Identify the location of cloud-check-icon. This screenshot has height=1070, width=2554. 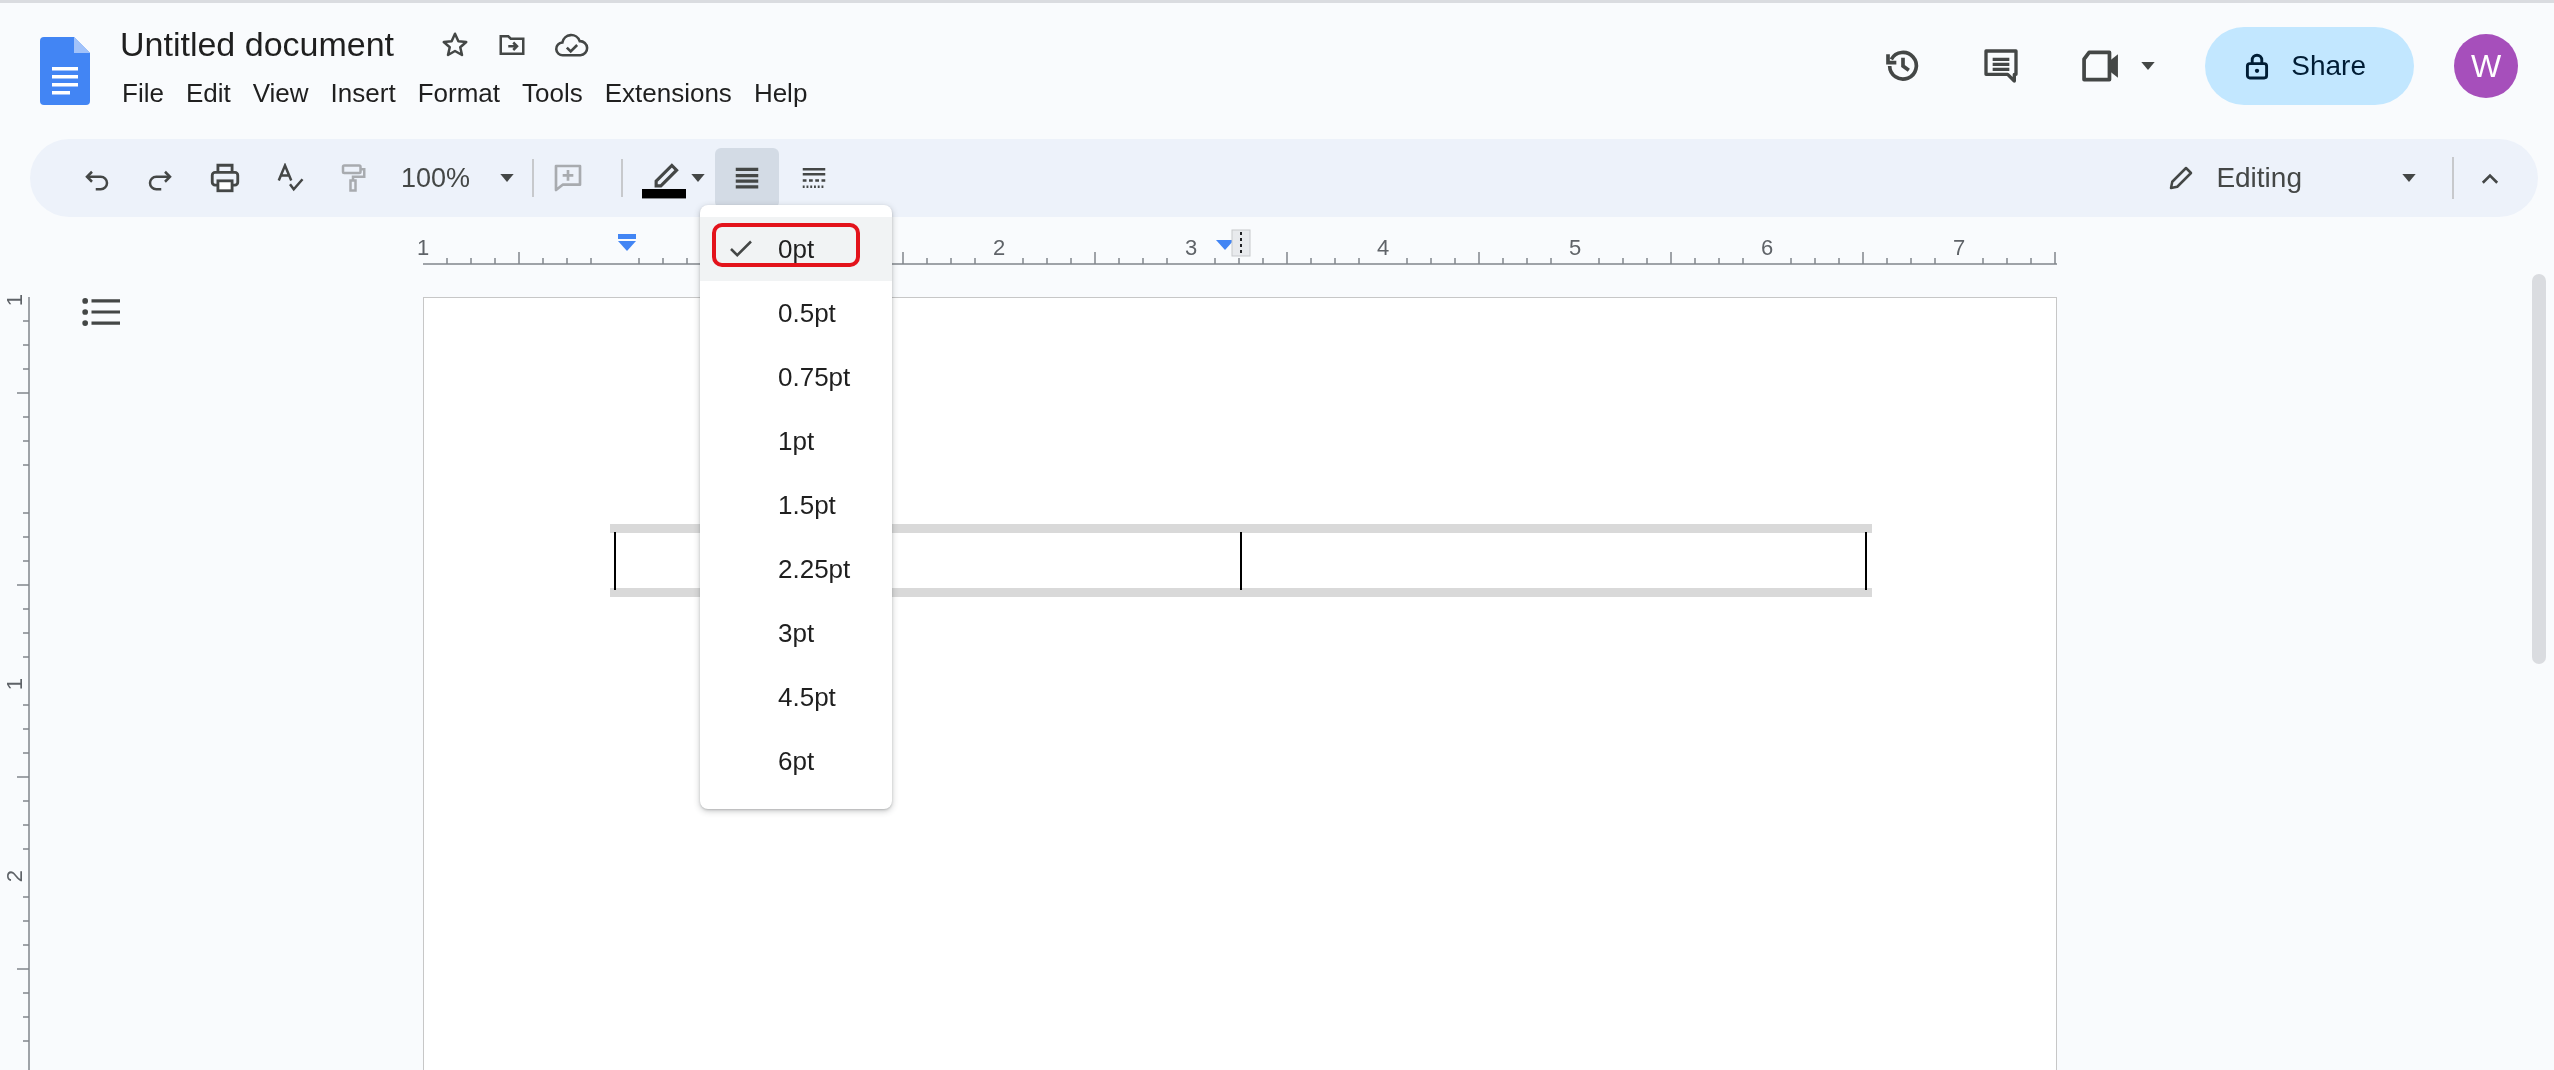
(572, 44).